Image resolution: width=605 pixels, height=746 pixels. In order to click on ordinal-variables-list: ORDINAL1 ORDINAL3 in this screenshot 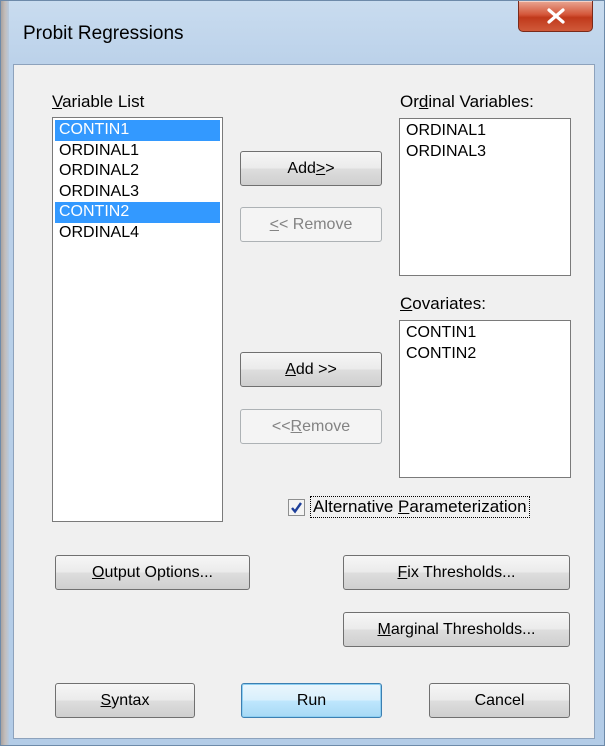, I will do `click(485, 197)`.